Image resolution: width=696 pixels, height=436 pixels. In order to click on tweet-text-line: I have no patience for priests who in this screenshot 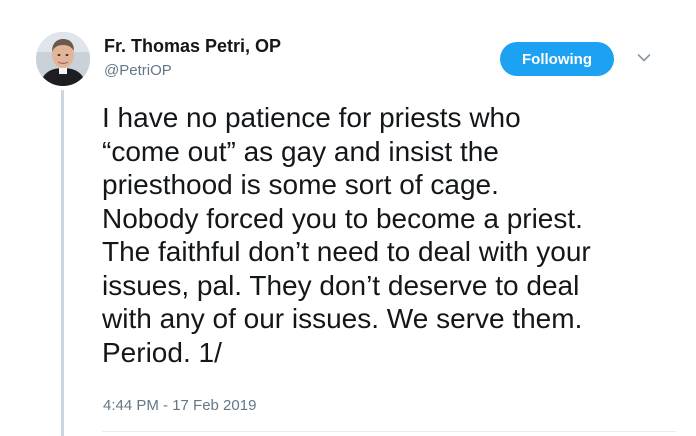, I will do `click(311, 117)`.